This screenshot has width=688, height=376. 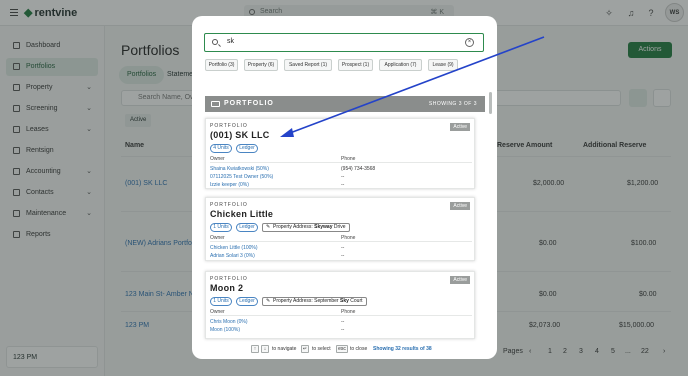 What do you see at coordinates (284, 349) in the screenshot?
I see `navigate-hint: to navigate` at bounding box center [284, 349].